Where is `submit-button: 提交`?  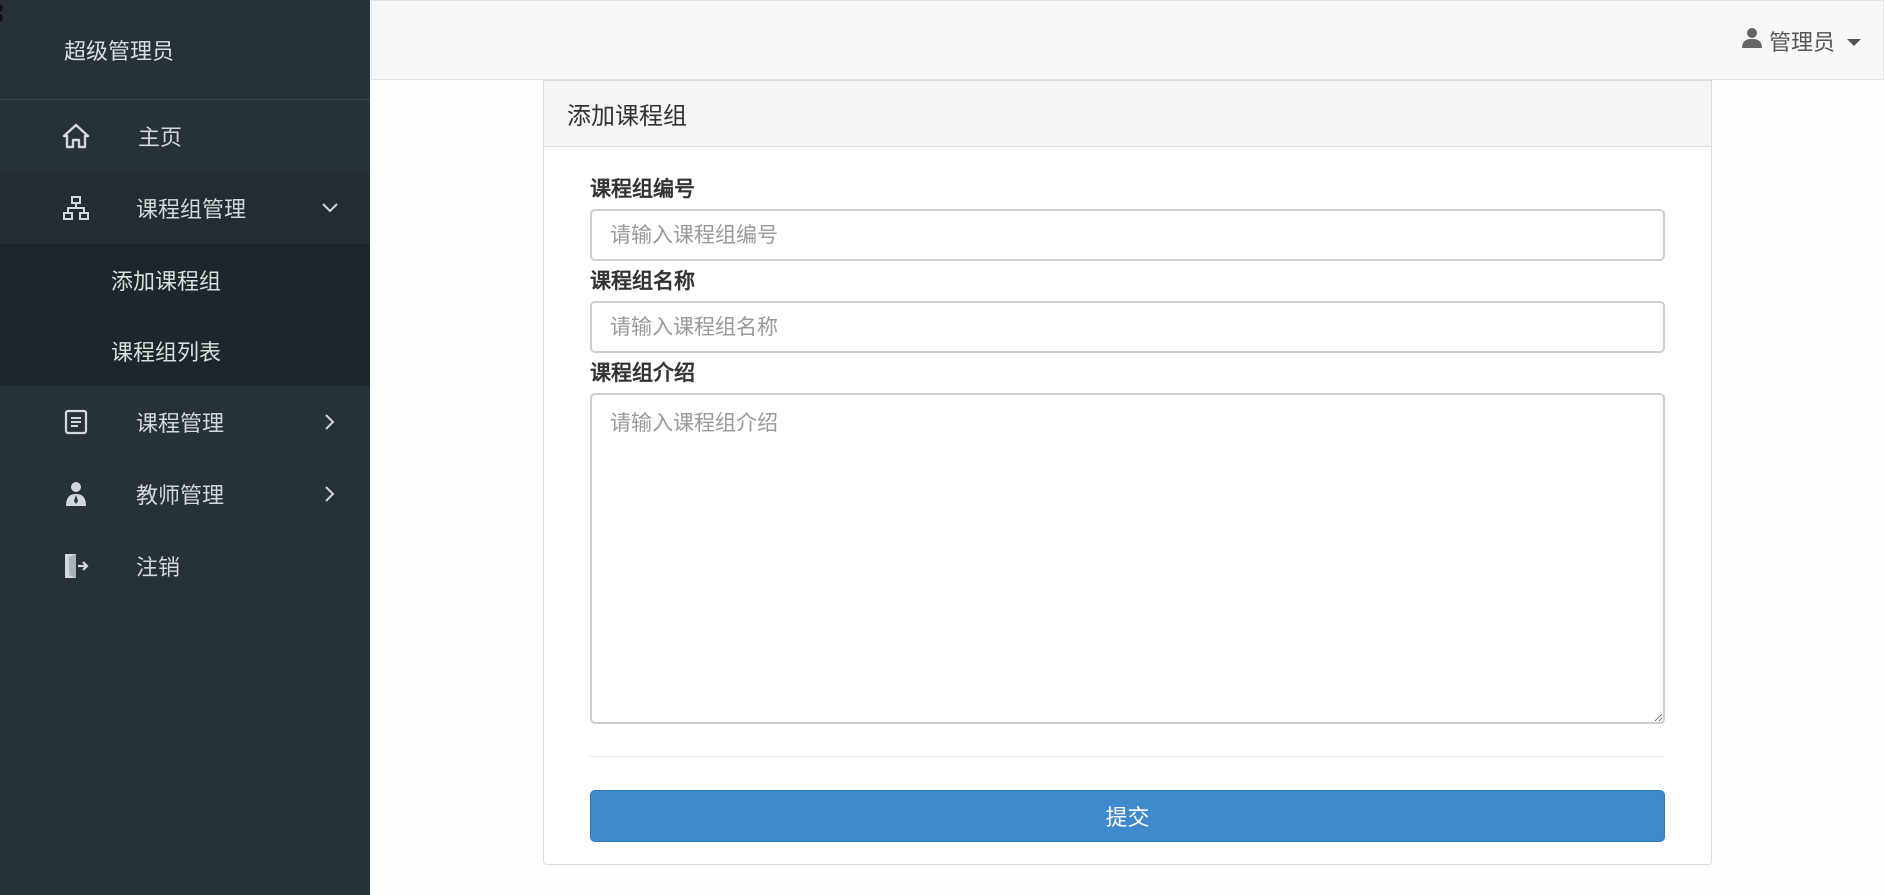
submit-button: 提交 is located at coordinates (1127, 816).